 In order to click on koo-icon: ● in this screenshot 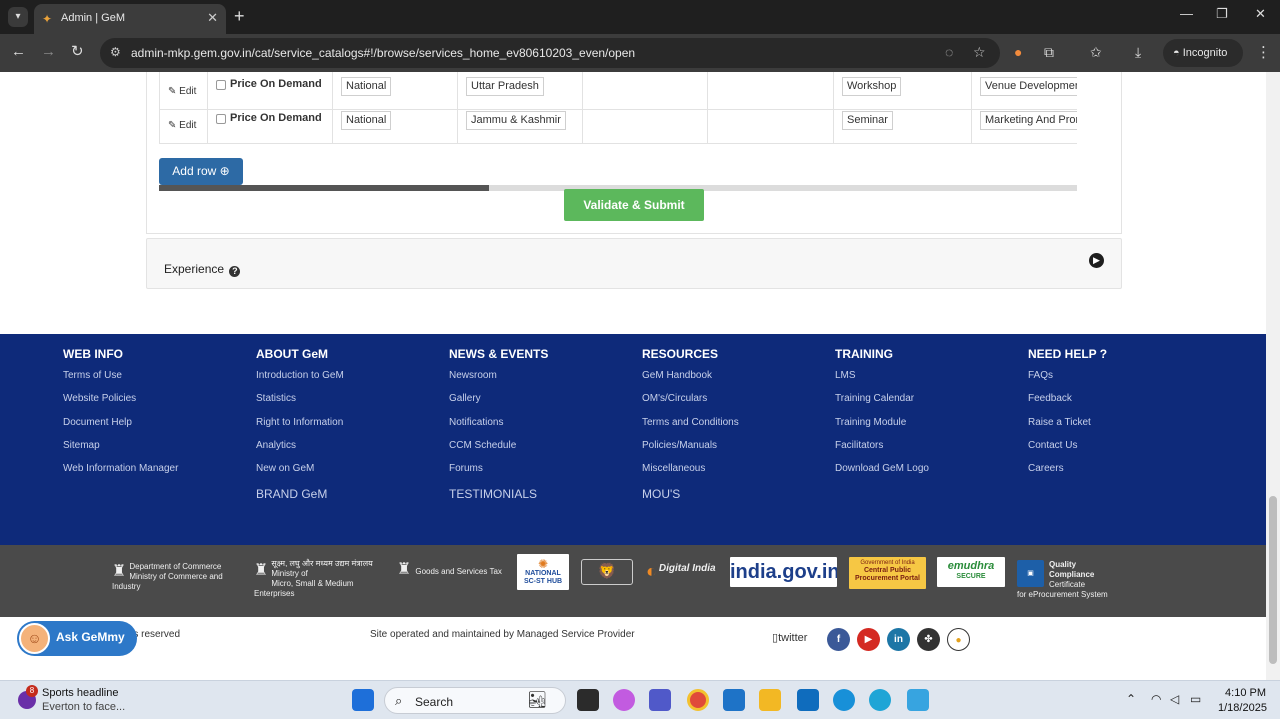, I will do `click(958, 639)`.